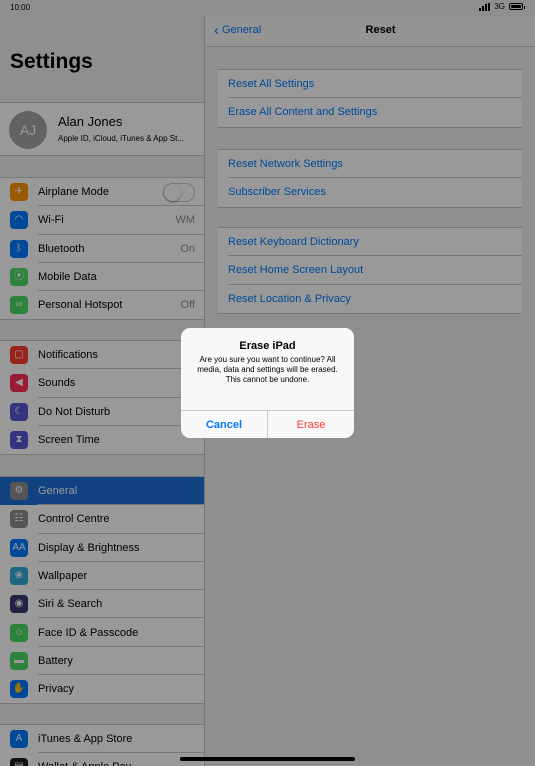 This screenshot has height=766, width=535. What do you see at coordinates (311, 424) in the screenshot?
I see `erase-button: Erase` at bounding box center [311, 424].